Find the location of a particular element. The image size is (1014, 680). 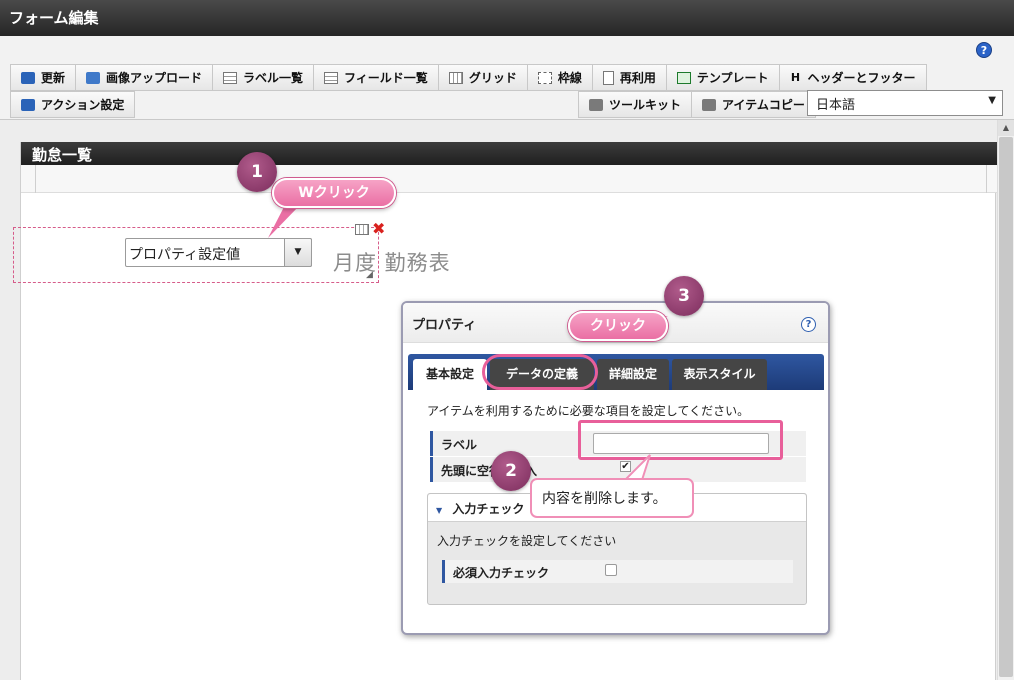

step2-callout: 内容を削除します。 is located at coordinates (612, 498).